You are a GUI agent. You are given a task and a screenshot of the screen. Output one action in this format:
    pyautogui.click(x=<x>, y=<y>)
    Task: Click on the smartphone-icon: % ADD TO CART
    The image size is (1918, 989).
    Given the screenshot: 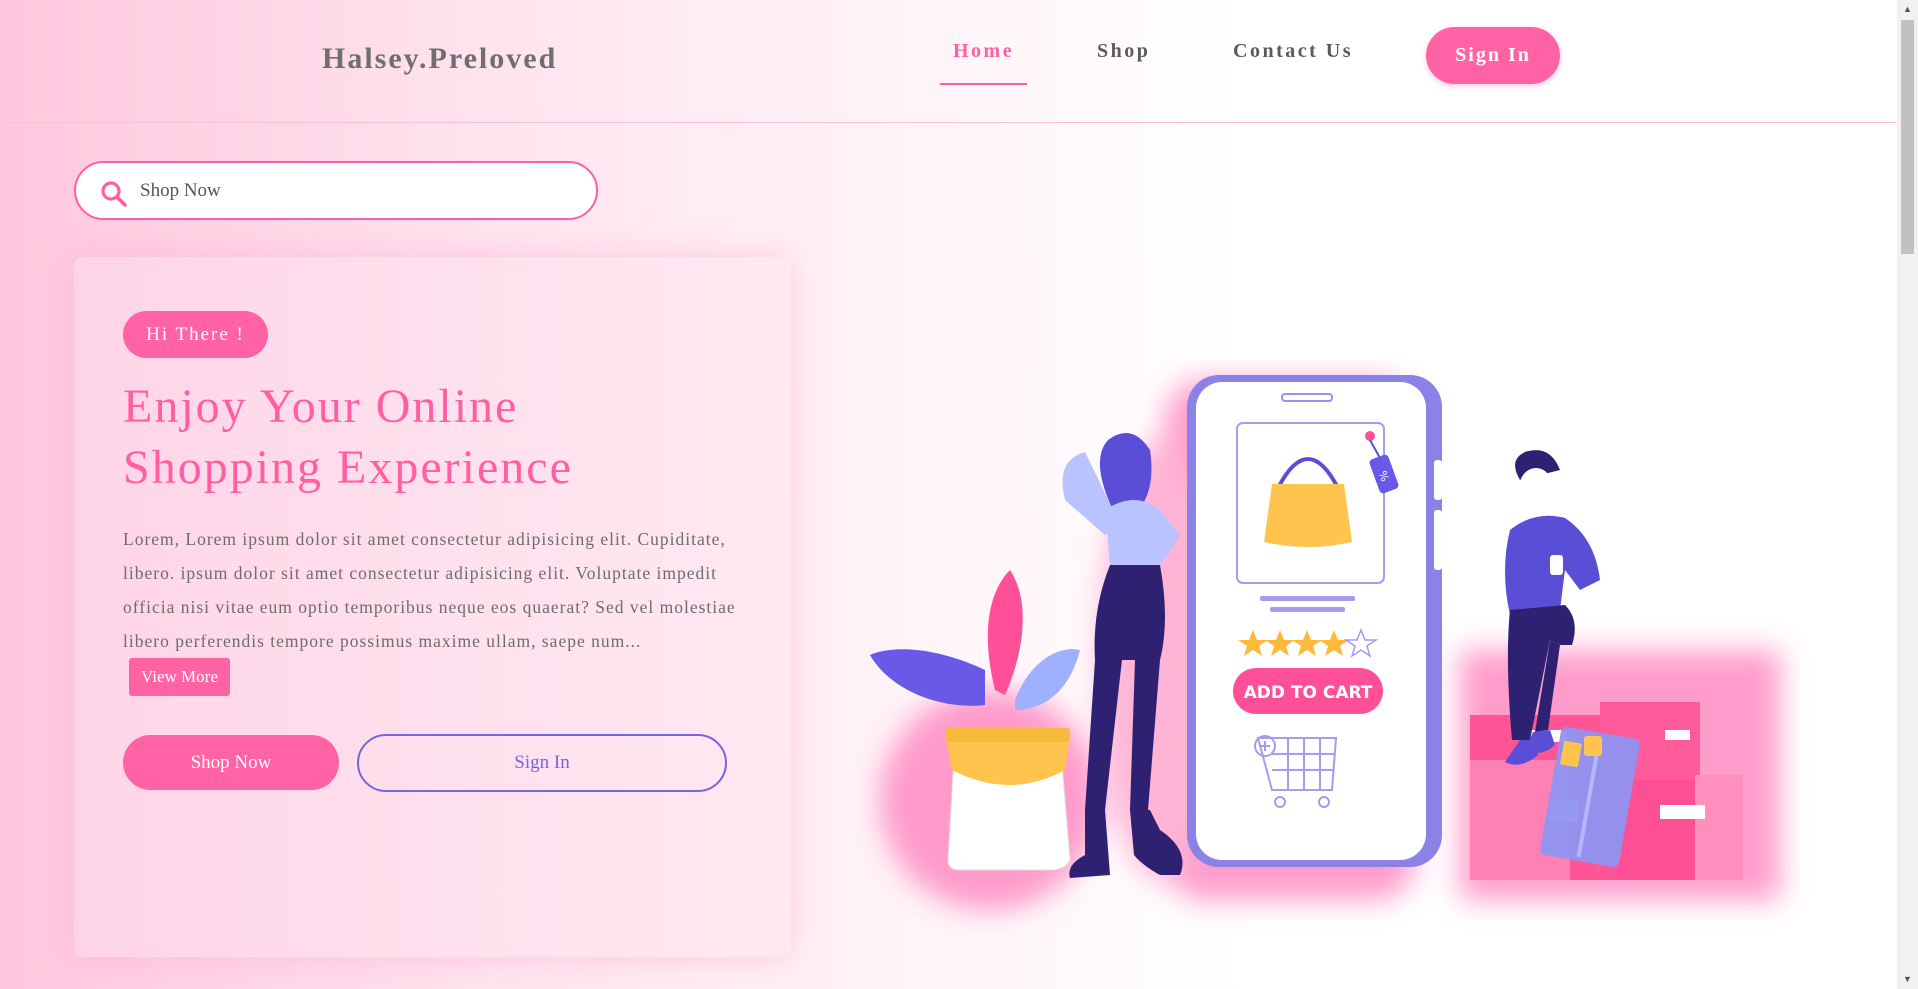 What is the action you would take?
    pyautogui.click(x=1314, y=621)
    